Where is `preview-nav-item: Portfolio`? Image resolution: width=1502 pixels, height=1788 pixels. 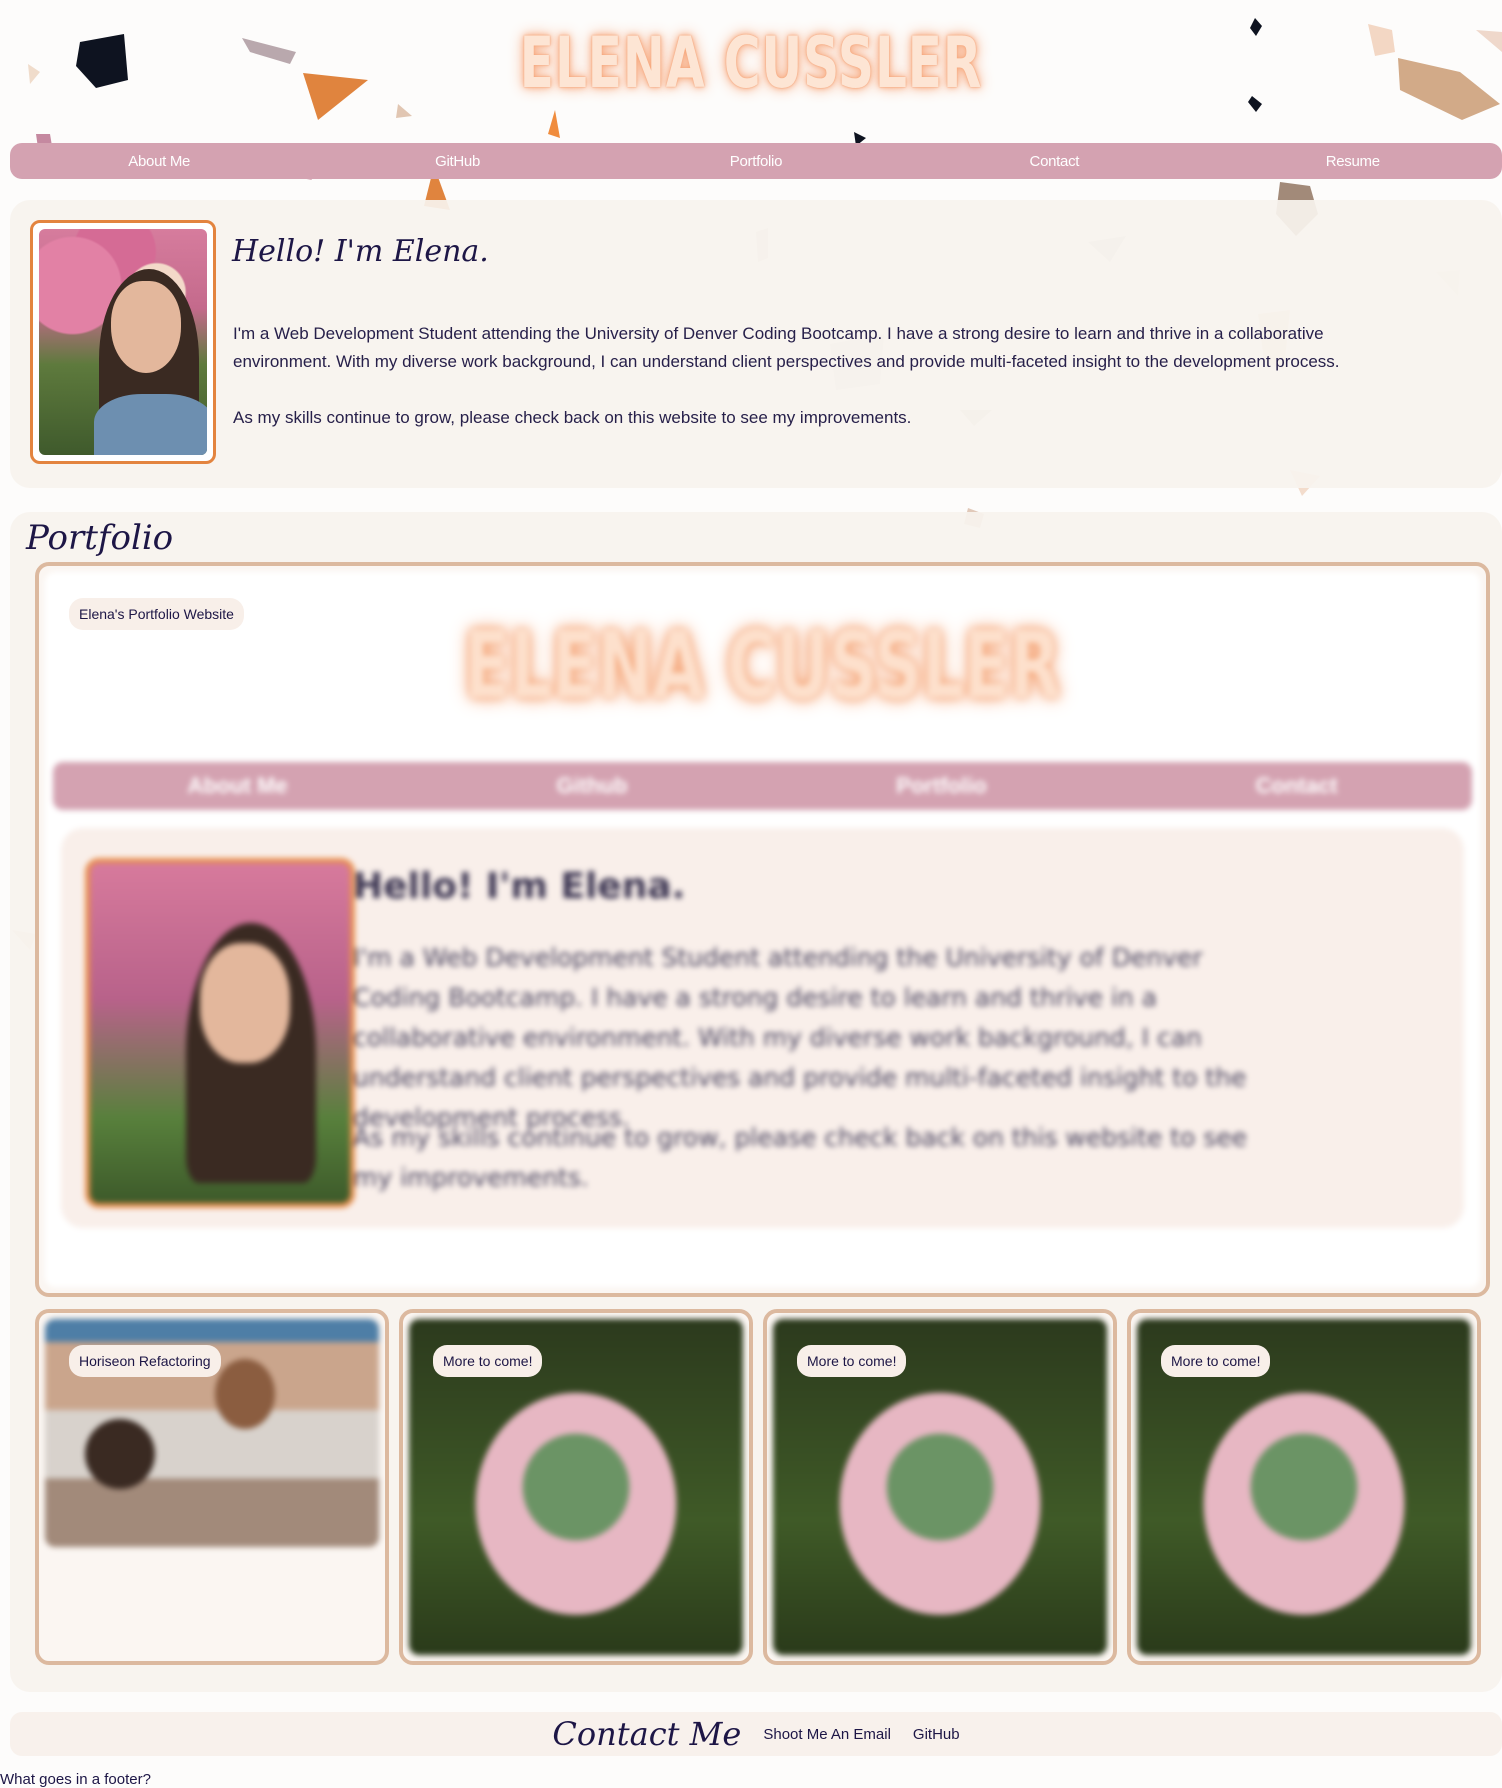 preview-nav-item: Portfolio is located at coordinates (941, 785).